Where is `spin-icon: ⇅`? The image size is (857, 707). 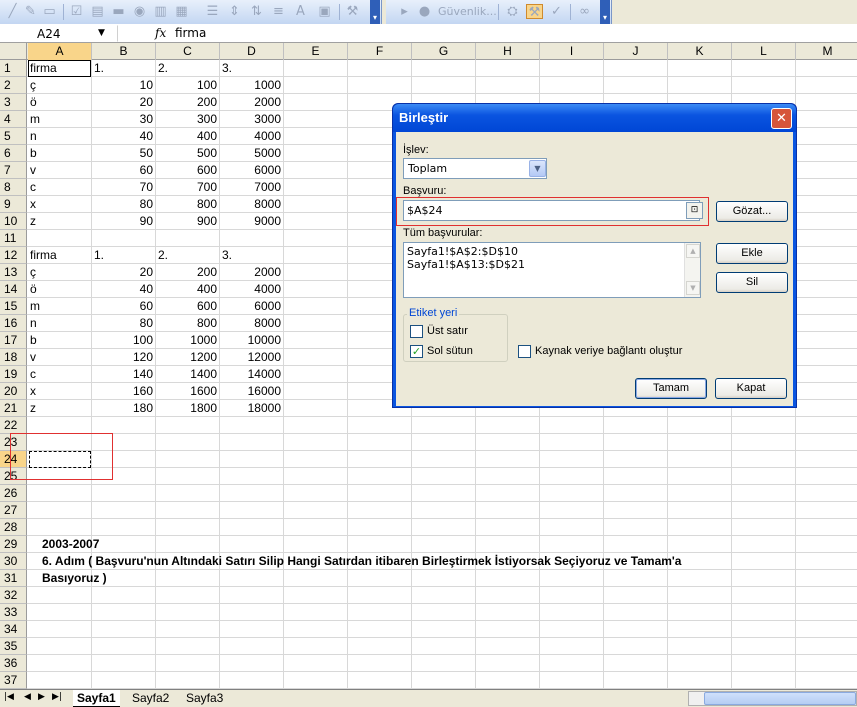
spin-icon: ⇅ is located at coordinates (256, 11).